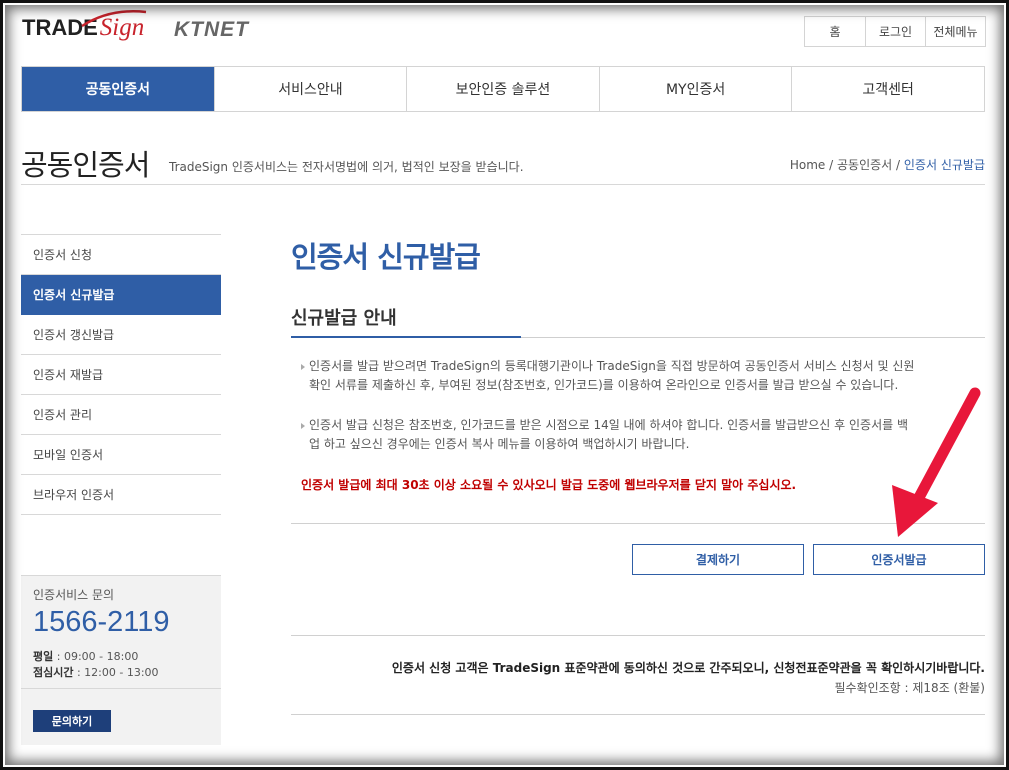 This screenshot has height=770, width=1009. I want to click on login-link: 로그인, so click(895, 31).